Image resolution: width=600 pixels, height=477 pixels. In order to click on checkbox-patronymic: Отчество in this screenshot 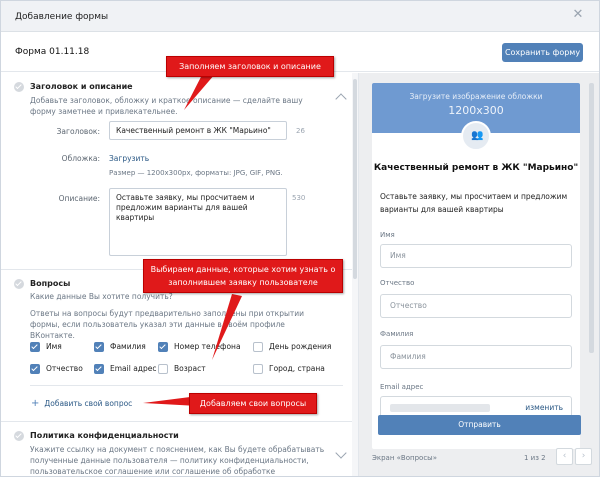, I will do `click(56, 369)`.